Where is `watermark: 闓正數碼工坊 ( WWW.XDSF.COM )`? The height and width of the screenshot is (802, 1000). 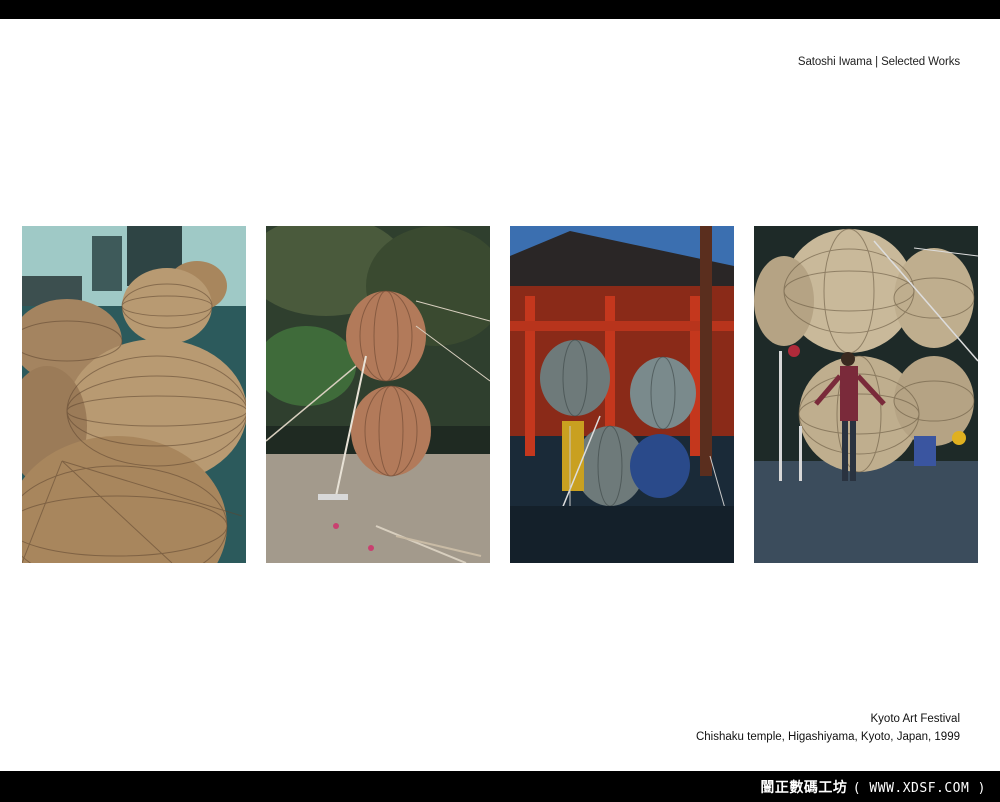 watermark: 闓正數碼工坊 ( WWW.XDSF.COM ) is located at coordinates (873, 787).